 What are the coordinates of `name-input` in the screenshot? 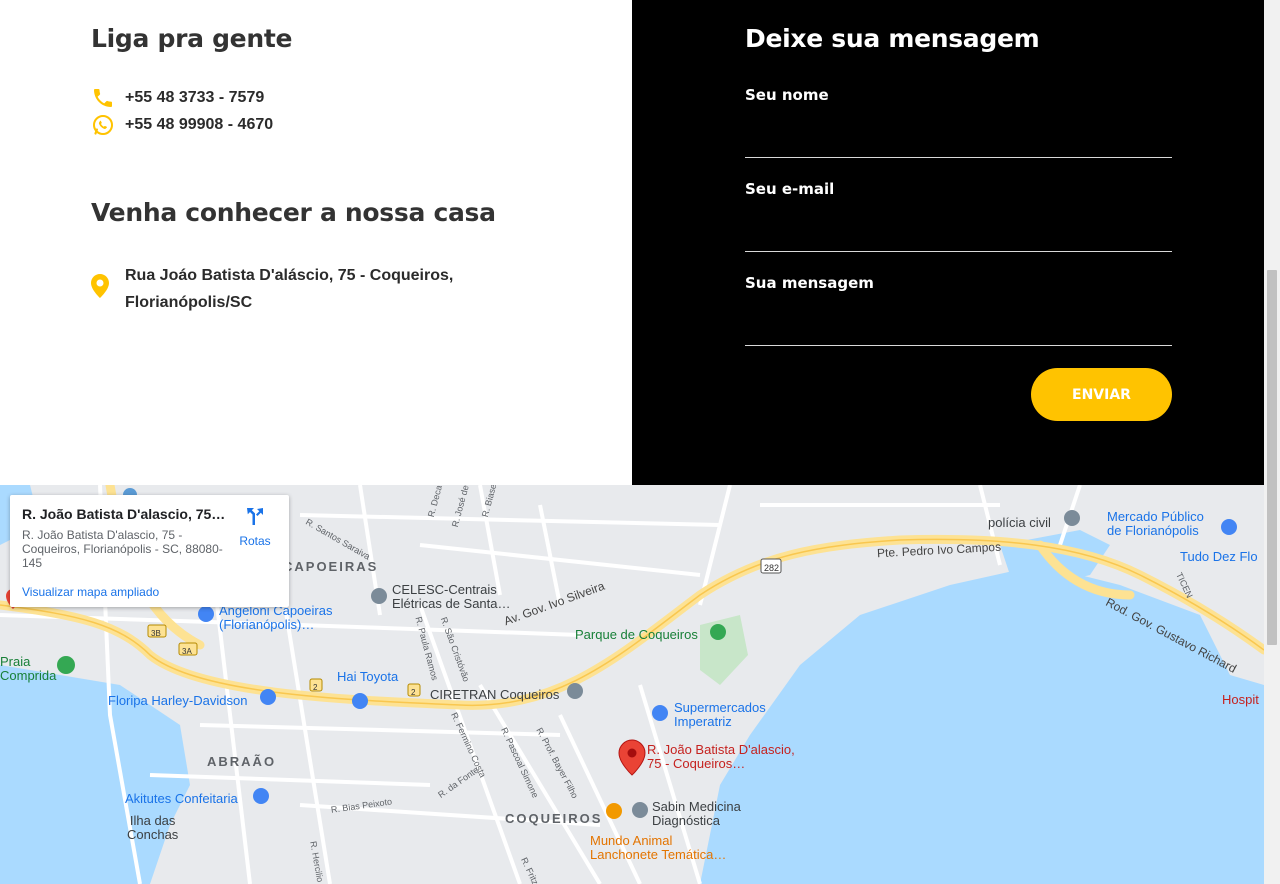 It's located at (958, 138).